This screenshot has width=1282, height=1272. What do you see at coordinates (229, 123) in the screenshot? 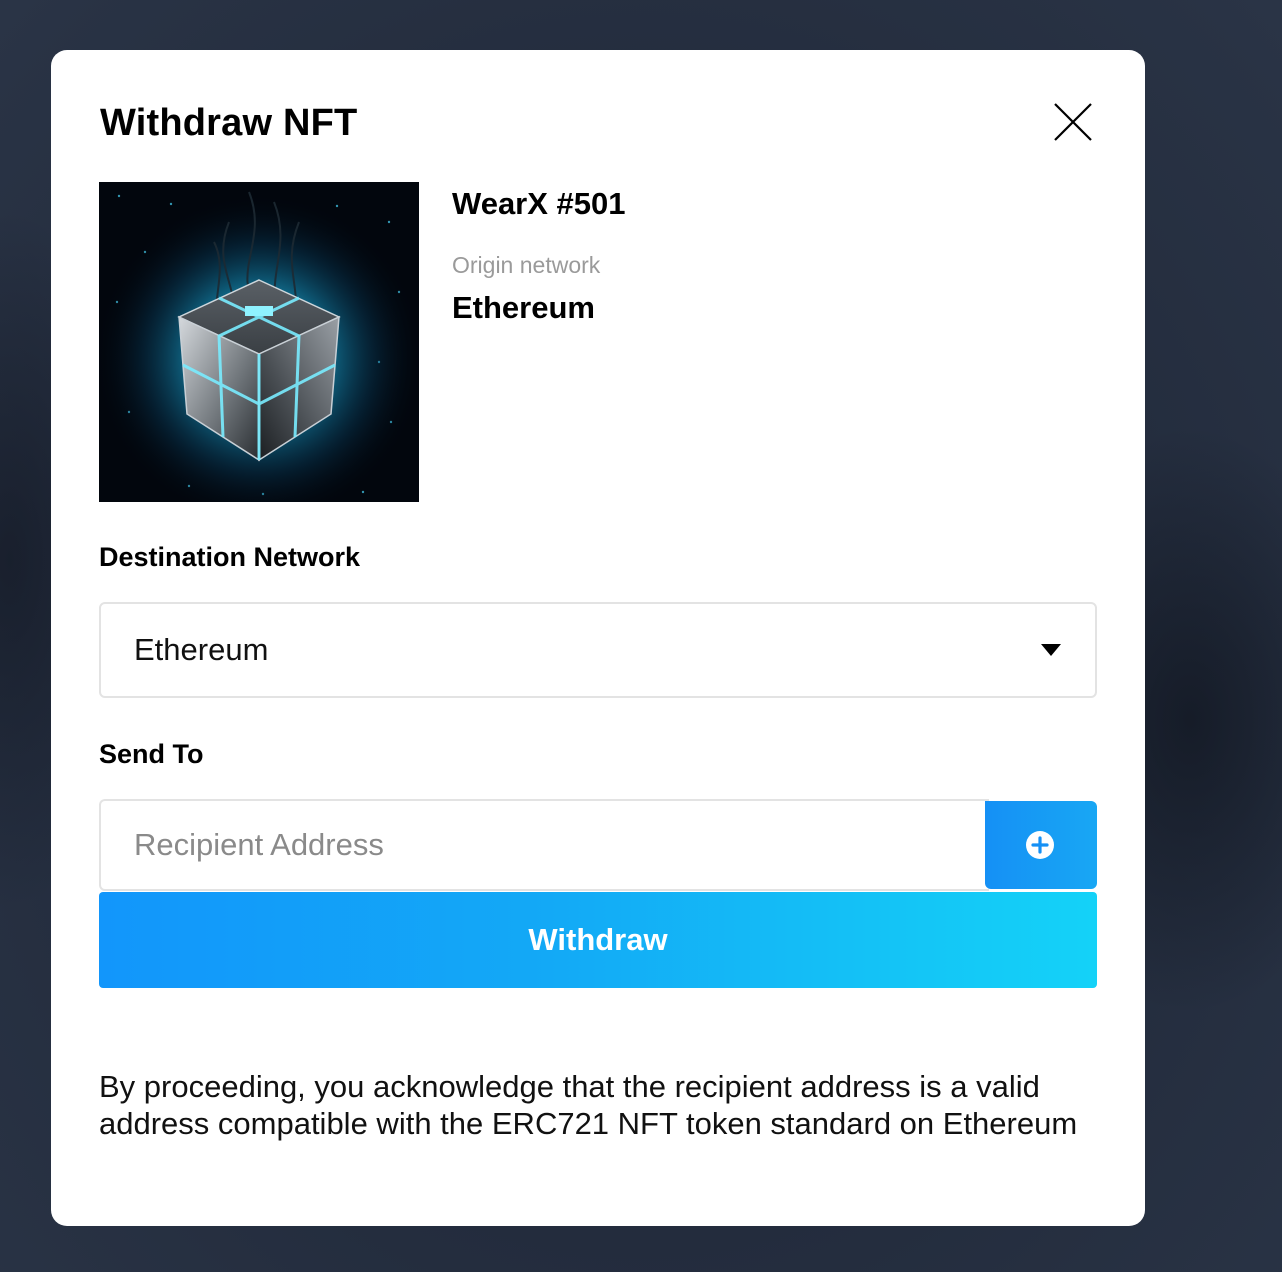
I see `modal-title: Withdraw NFT` at bounding box center [229, 123].